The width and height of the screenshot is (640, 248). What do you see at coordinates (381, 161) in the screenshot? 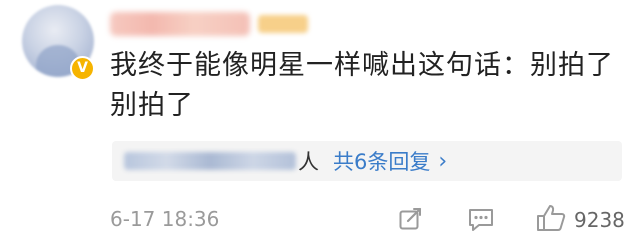
I see `reply-count-link: 共6条回复` at bounding box center [381, 161].